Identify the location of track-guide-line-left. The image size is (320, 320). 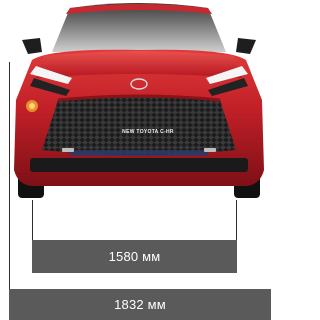
(32, 220).